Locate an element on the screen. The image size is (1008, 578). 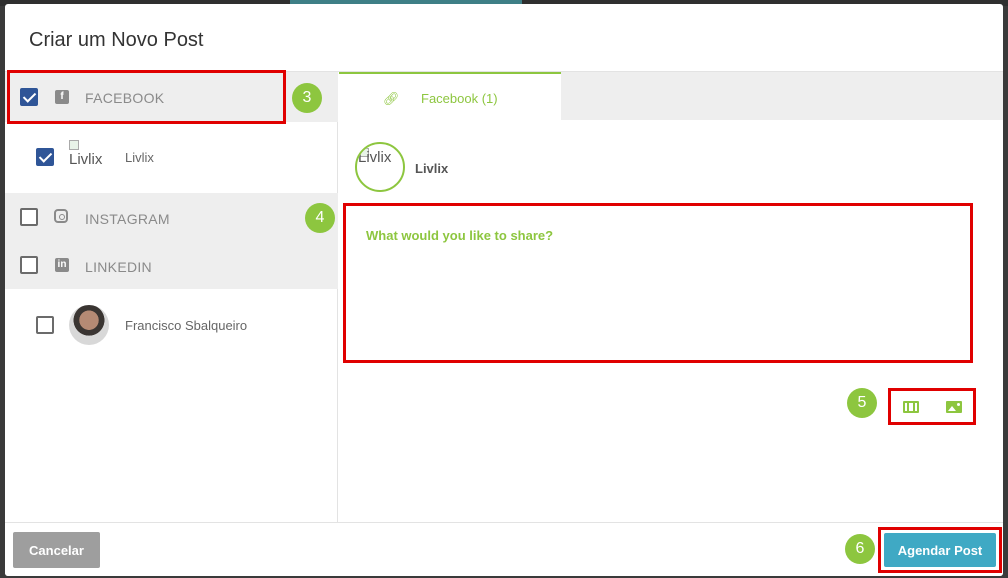
account-row-francisco: Francisco Sbalqueiro is located at coordinates (171, 325).